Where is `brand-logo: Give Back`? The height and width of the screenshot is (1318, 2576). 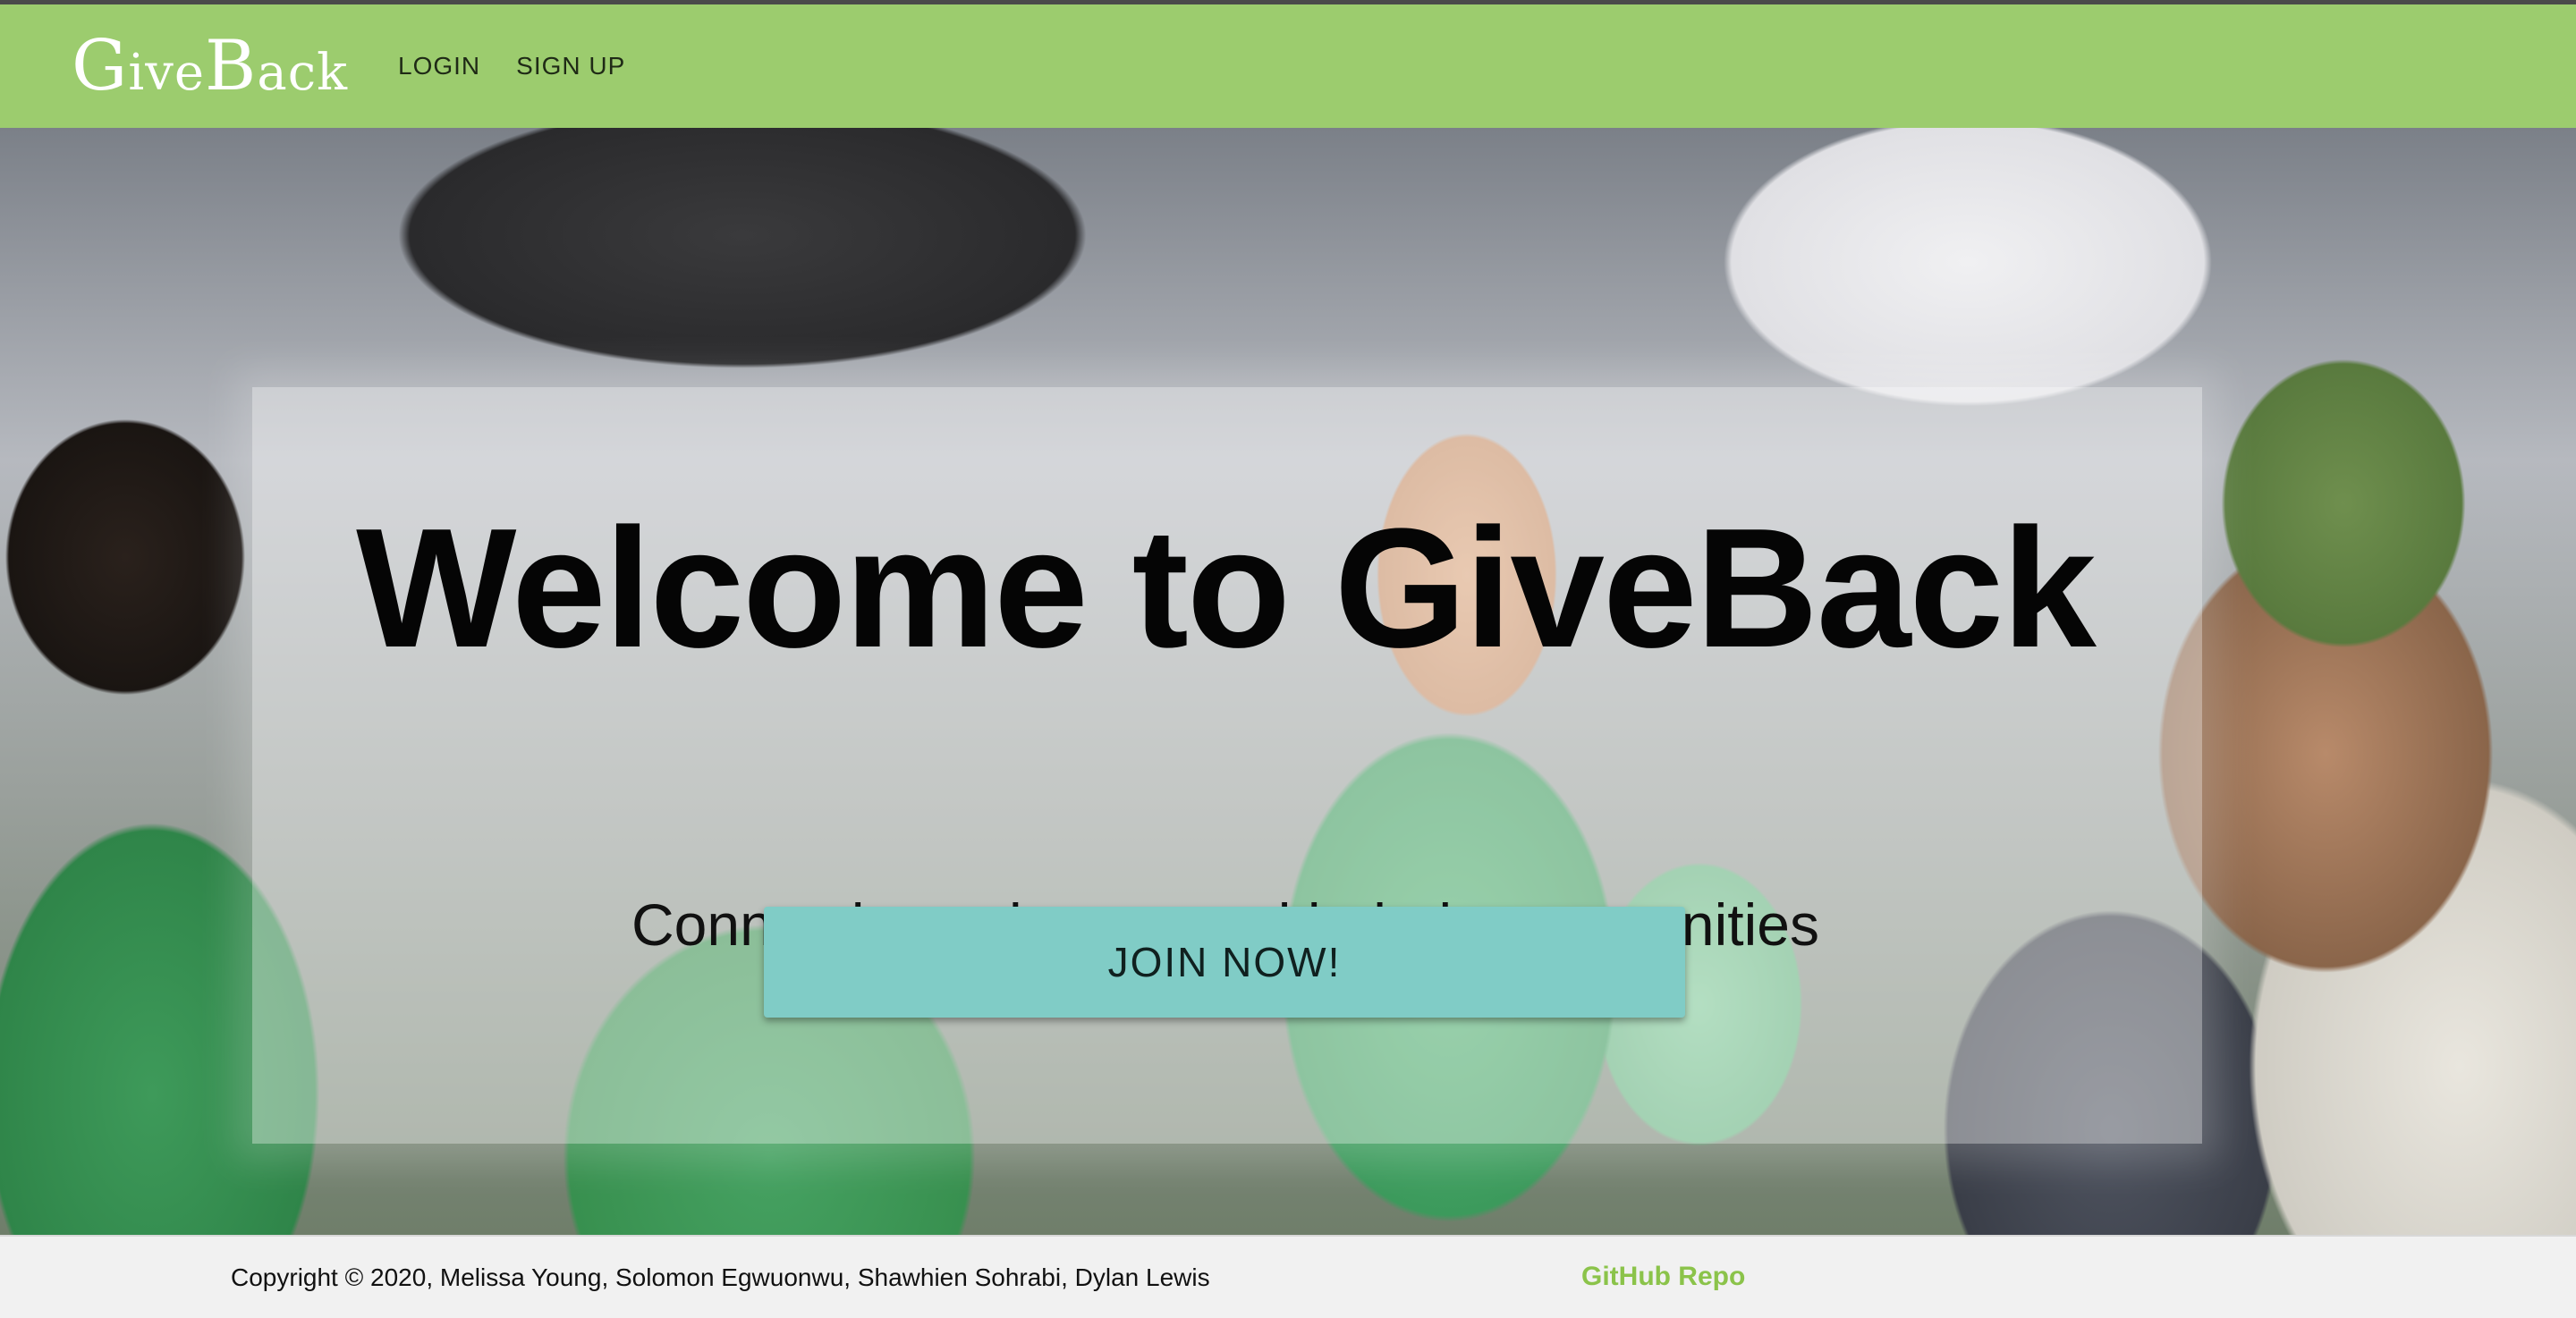
brand-logo: Give Back is located at coordinates (210, 66).